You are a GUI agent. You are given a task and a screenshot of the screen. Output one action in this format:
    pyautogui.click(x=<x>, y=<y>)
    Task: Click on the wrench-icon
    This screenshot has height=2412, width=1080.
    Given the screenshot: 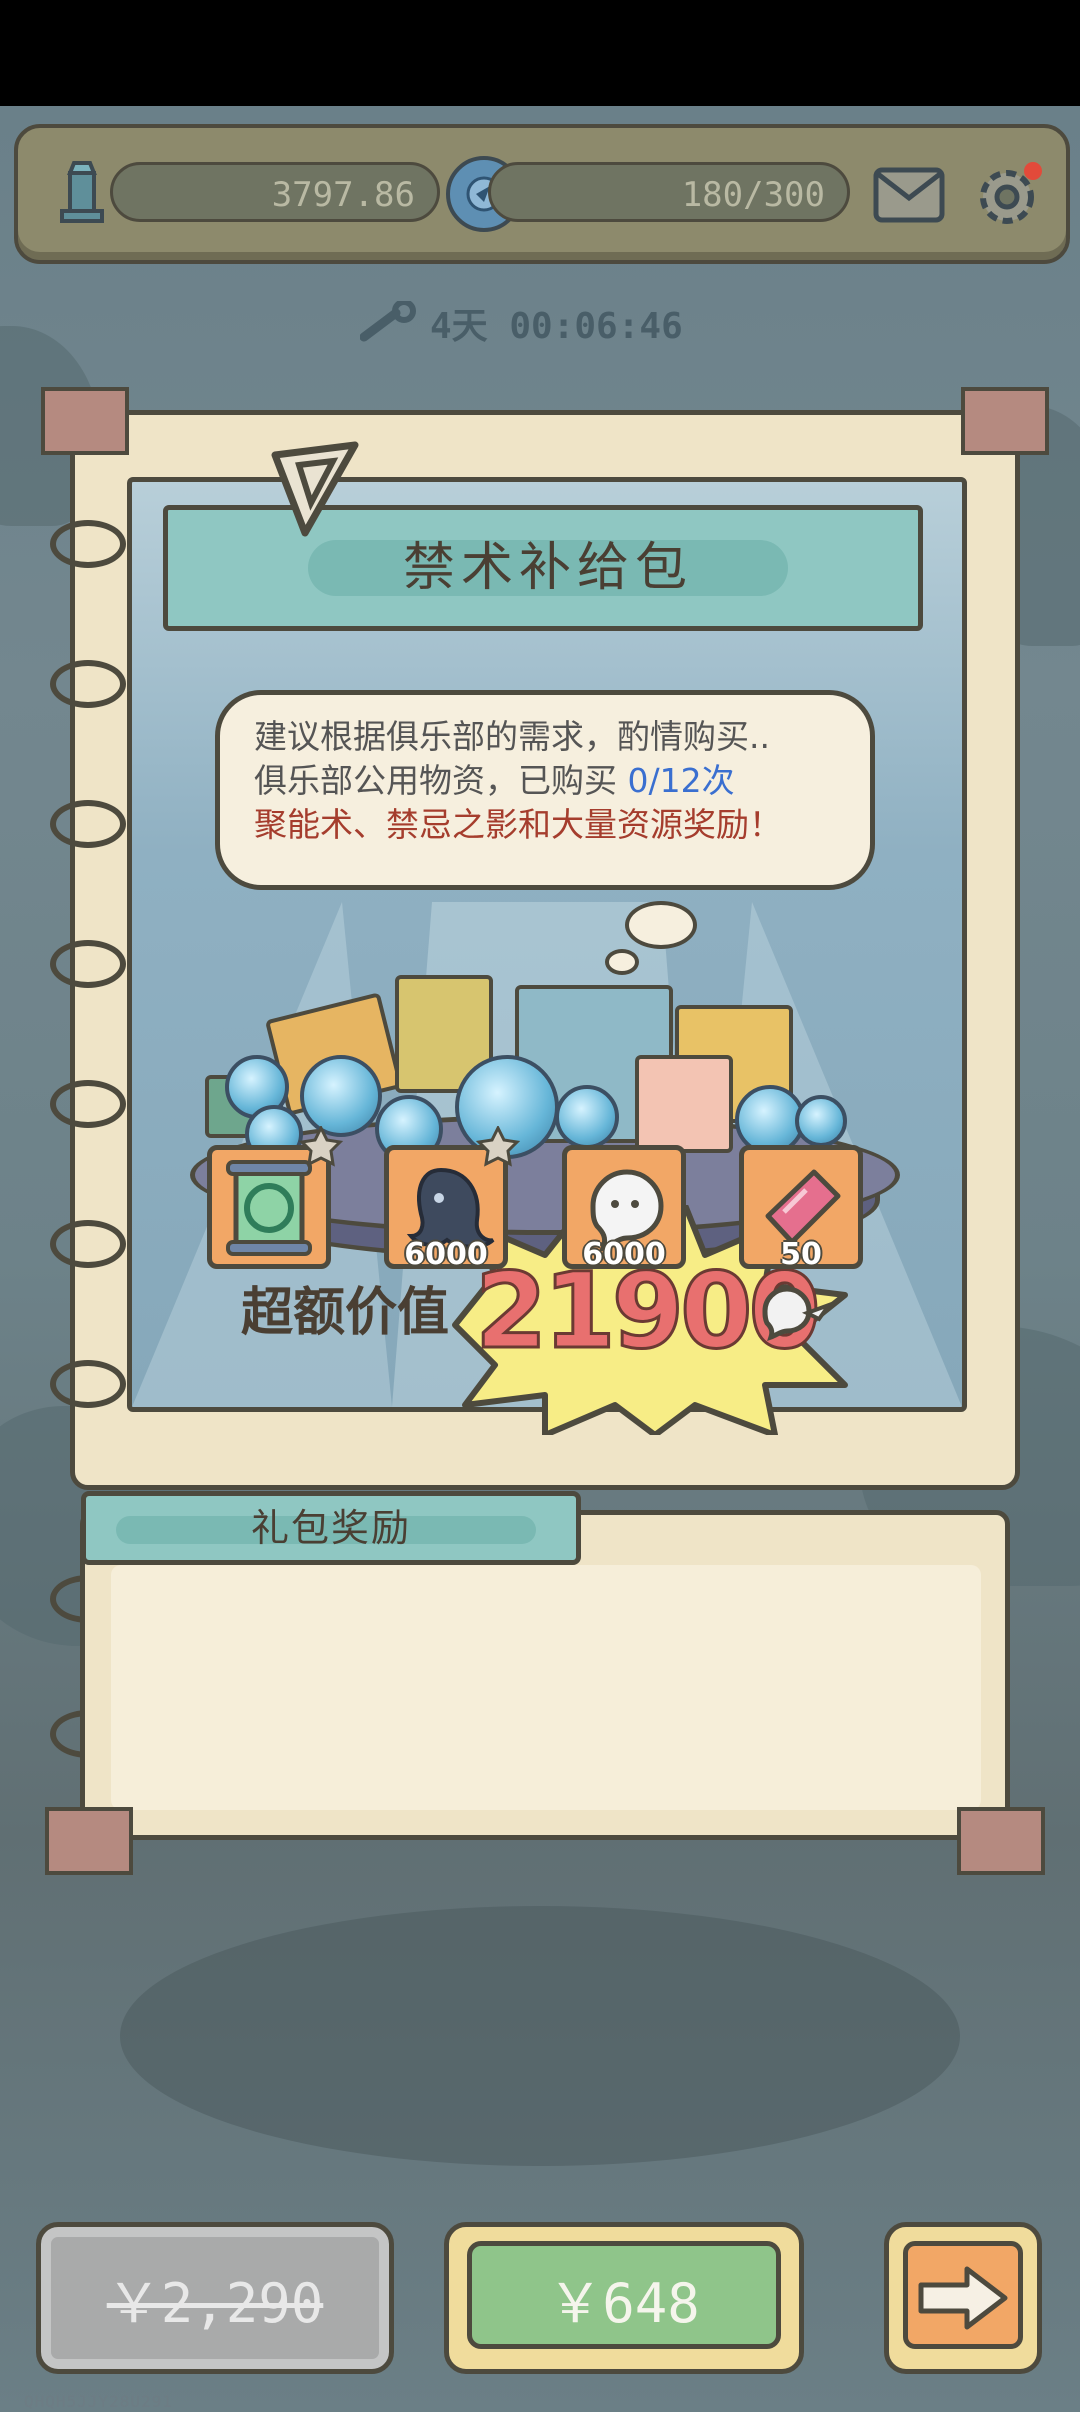 What is the action you would take?
    pyautogui.click(x=388, y=321)
    